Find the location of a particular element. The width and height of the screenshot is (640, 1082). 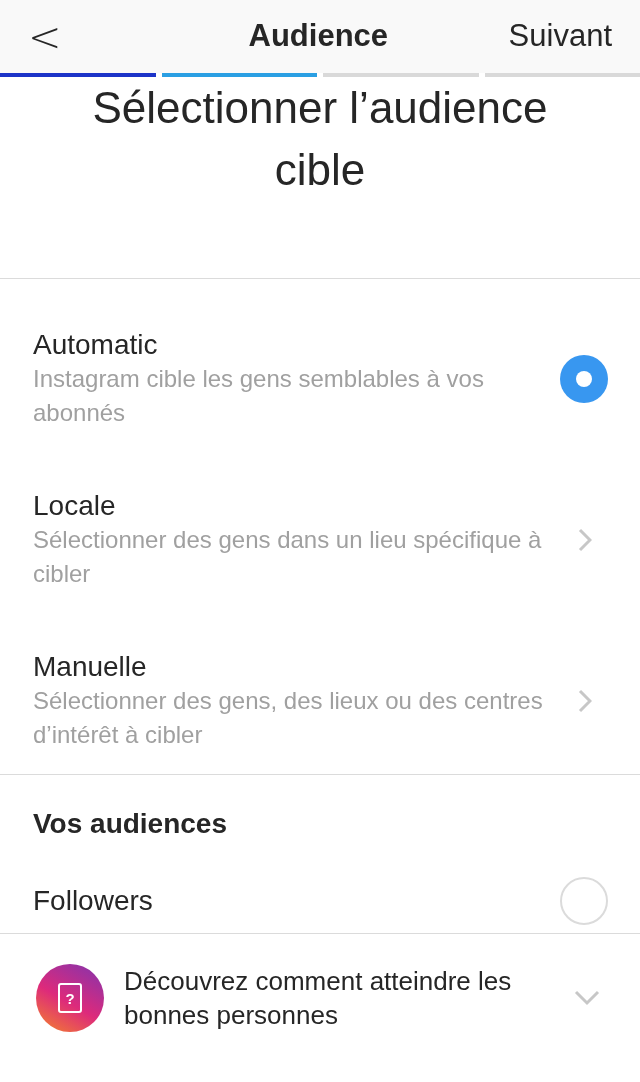

audience-option: Automatic Instagram cible les gens semblables à vos abonnés is located at coordinates (320, 385).